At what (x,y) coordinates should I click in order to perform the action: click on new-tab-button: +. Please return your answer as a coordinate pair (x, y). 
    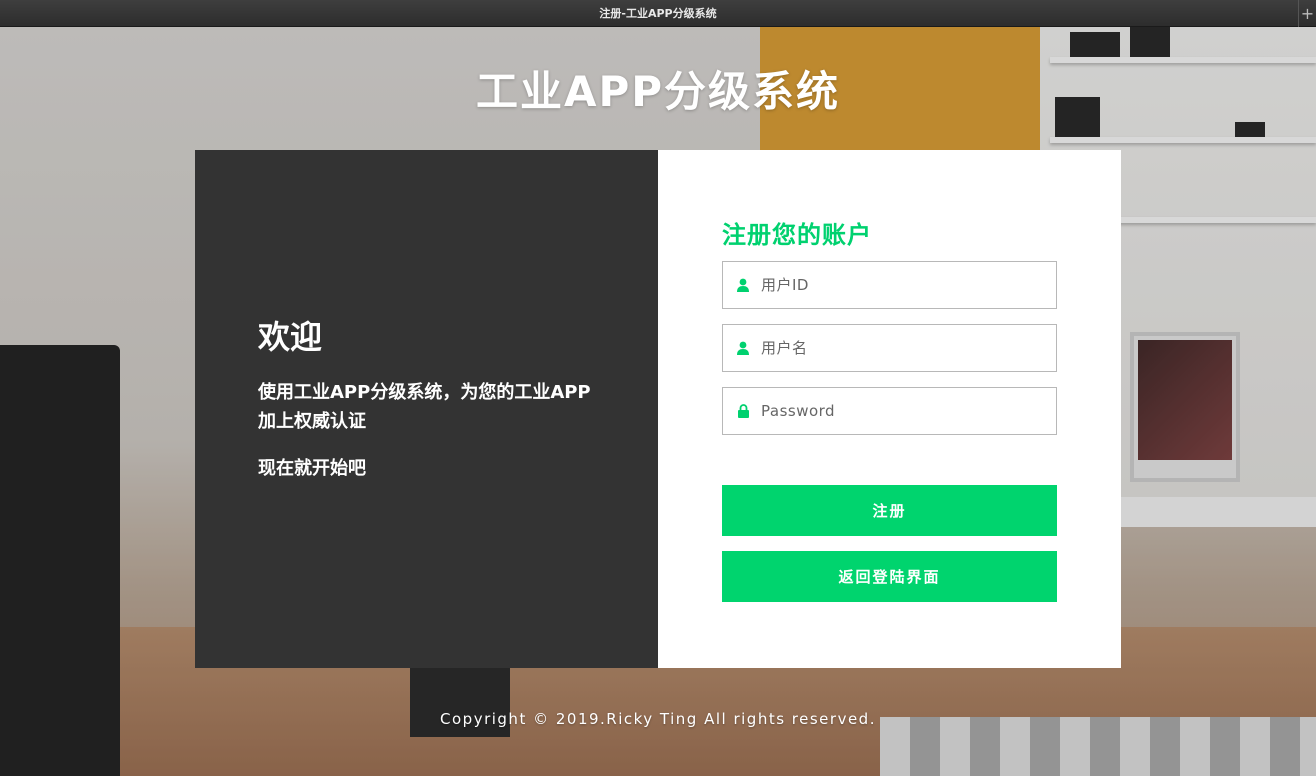
    Looking at the image, I should click on (1307, 13).